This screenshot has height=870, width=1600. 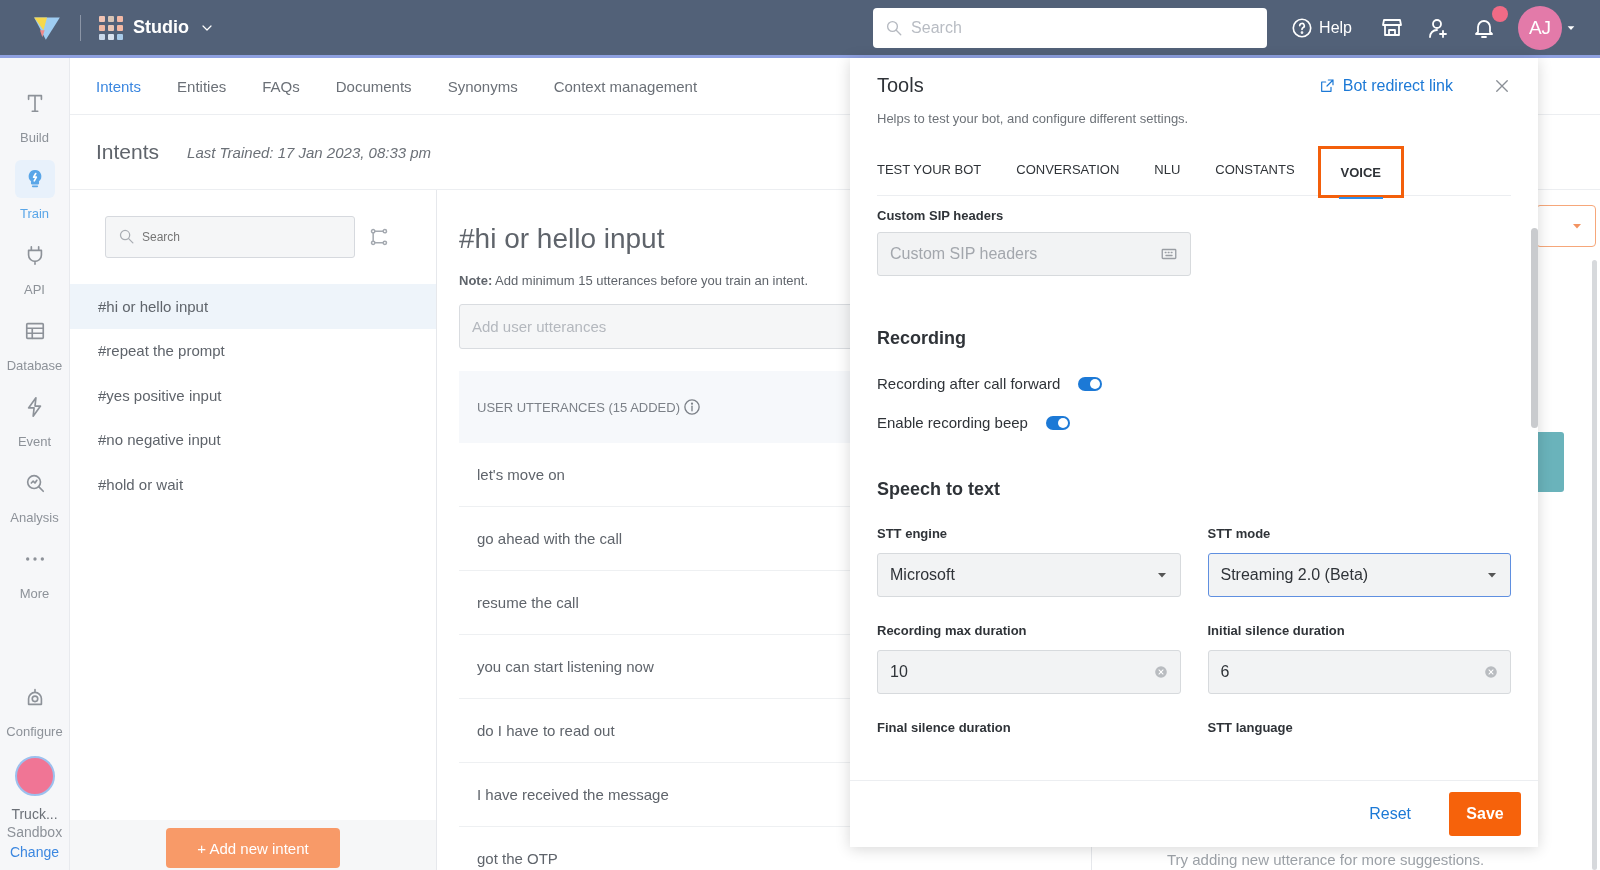 I want to click on search-field: Search, so click(x=1070, y=27).